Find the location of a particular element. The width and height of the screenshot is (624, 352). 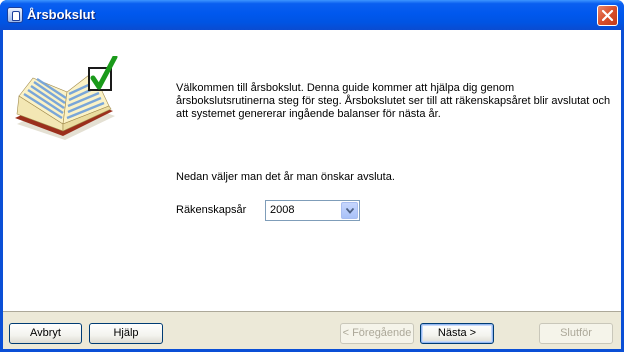

previous-button: < Föregående is located at coordinates (377, 333).